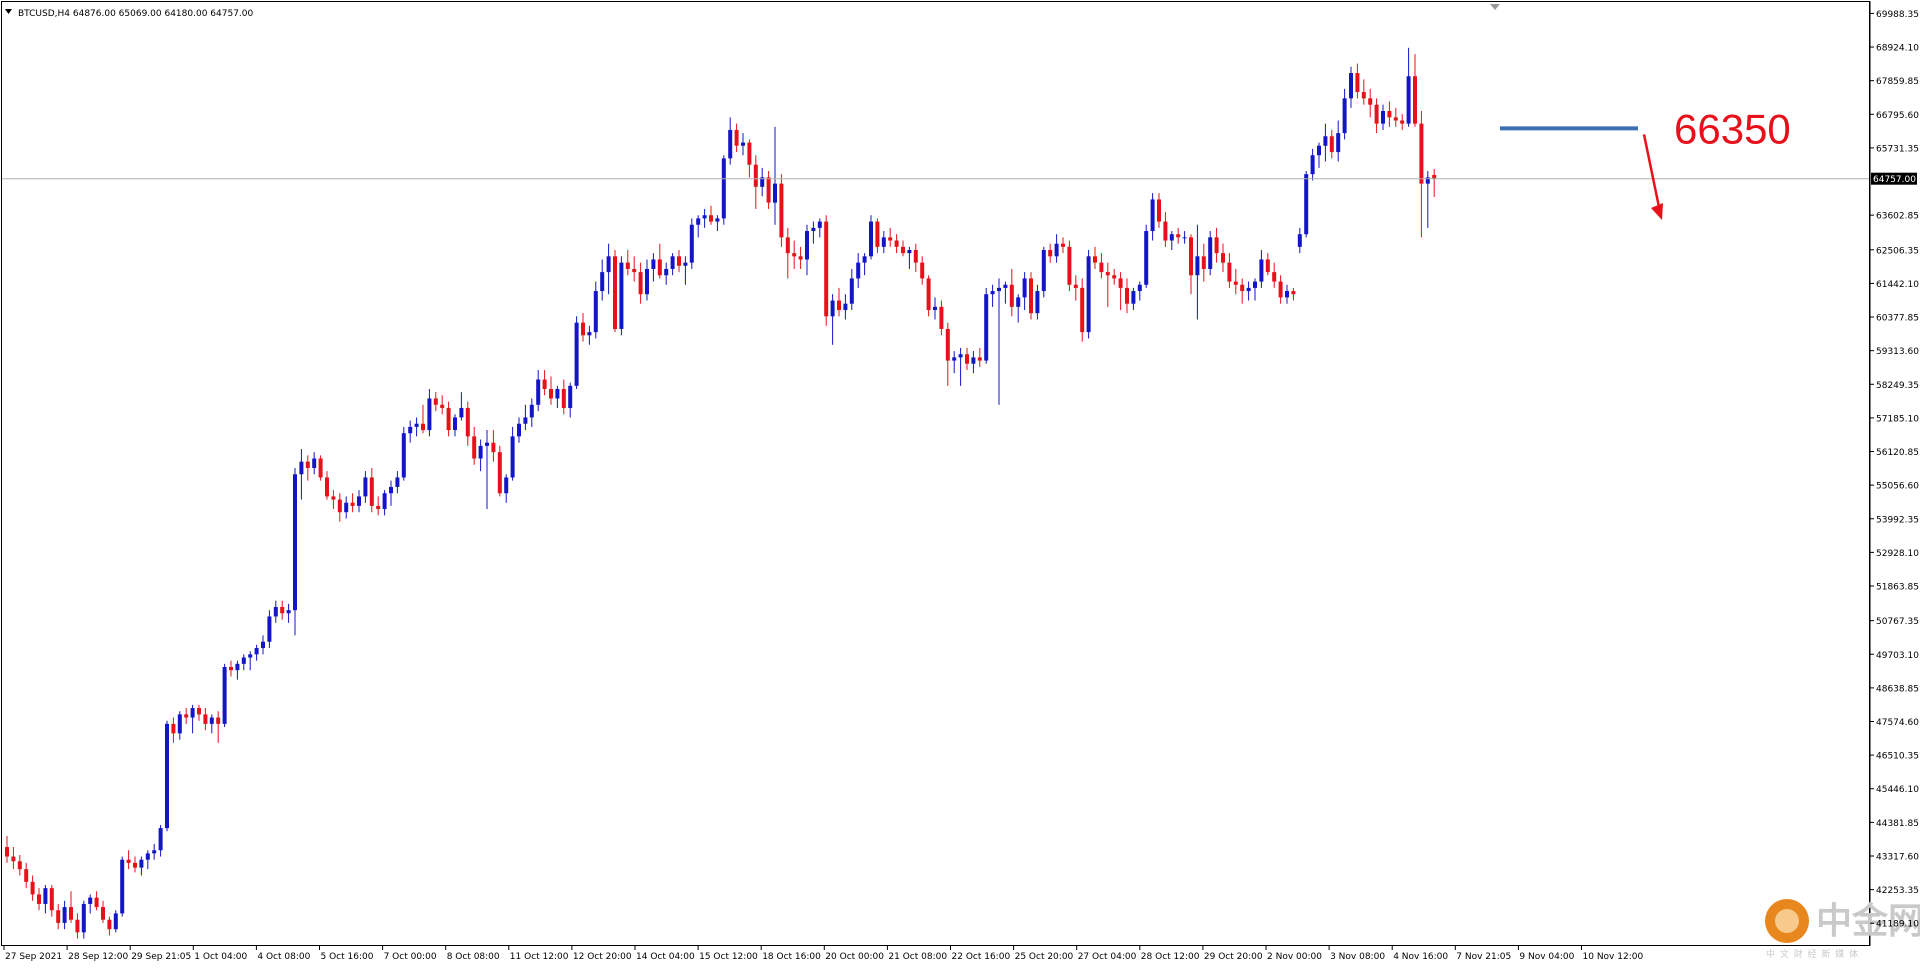 The image size is (1920, 968). What do you see at coordinates (220, 957) in the screenshot?
I see `x-tick-label: 1 Oct 04:00` at bounding box center [220, 957].